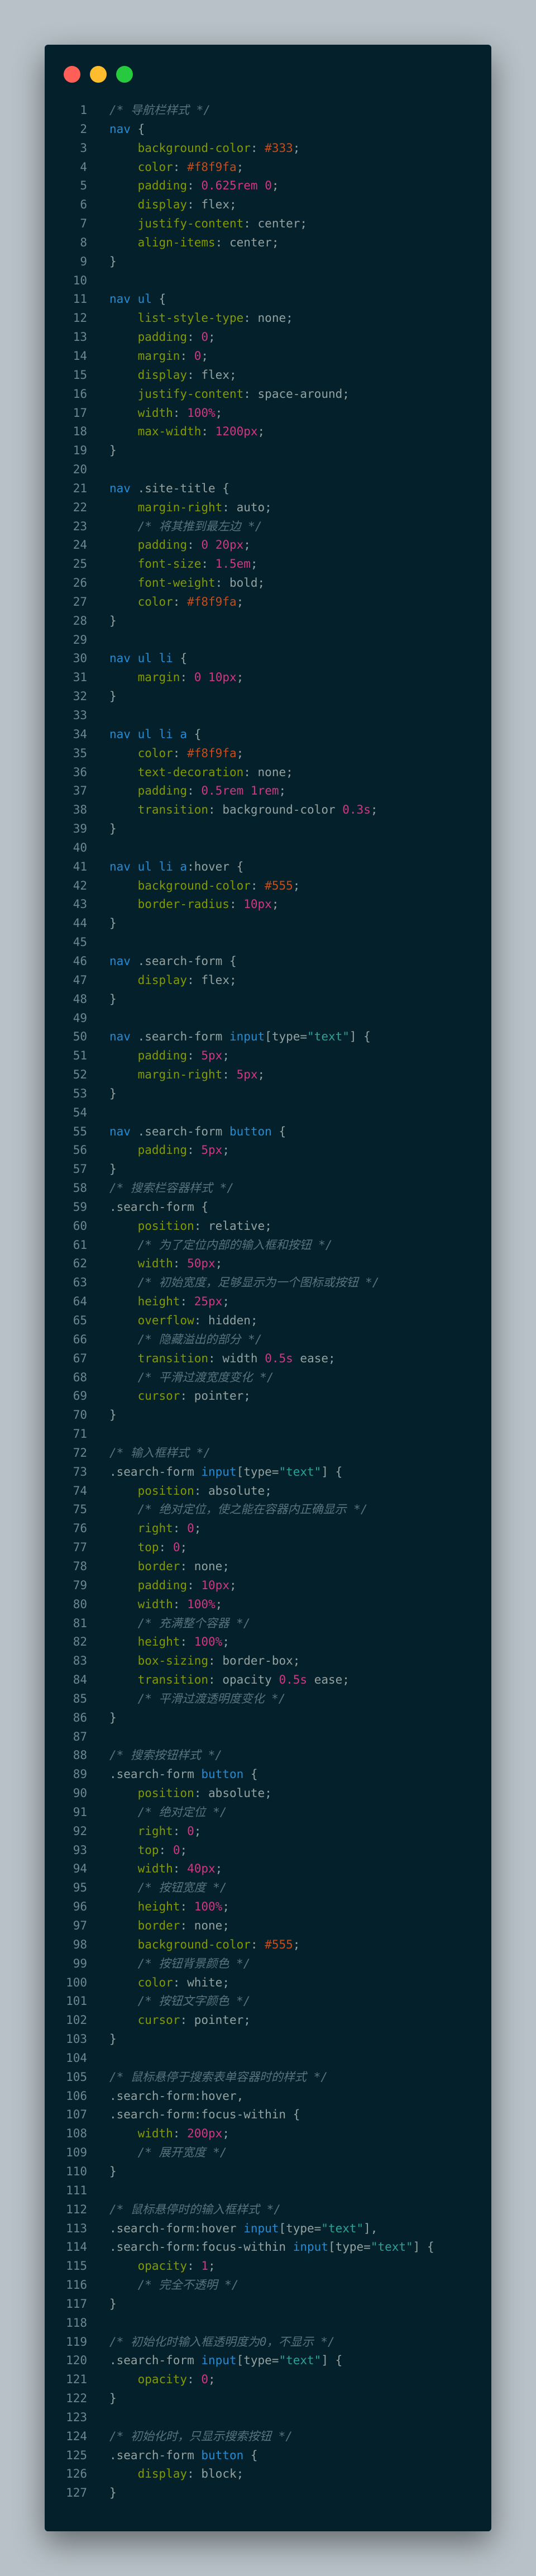 This screenshot has height=2576, width=536. Describe the element at coordinates (204, 2115) in the screenshot. I see `code-token: .search-form:focus-within {` at that location.